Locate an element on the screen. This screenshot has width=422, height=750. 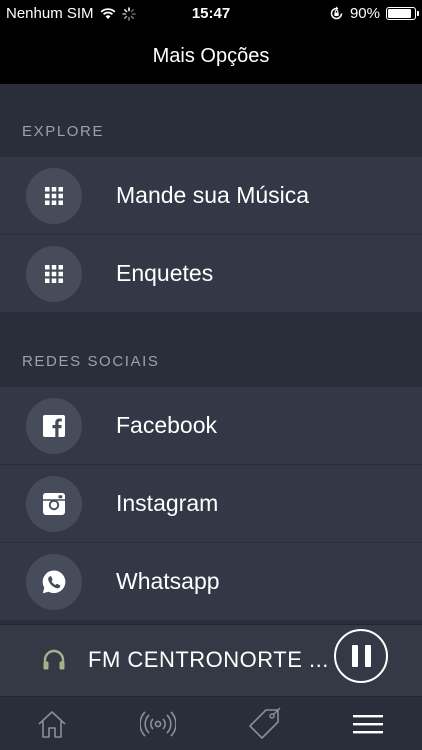
tab-menu is located at coordinates (368, 724).